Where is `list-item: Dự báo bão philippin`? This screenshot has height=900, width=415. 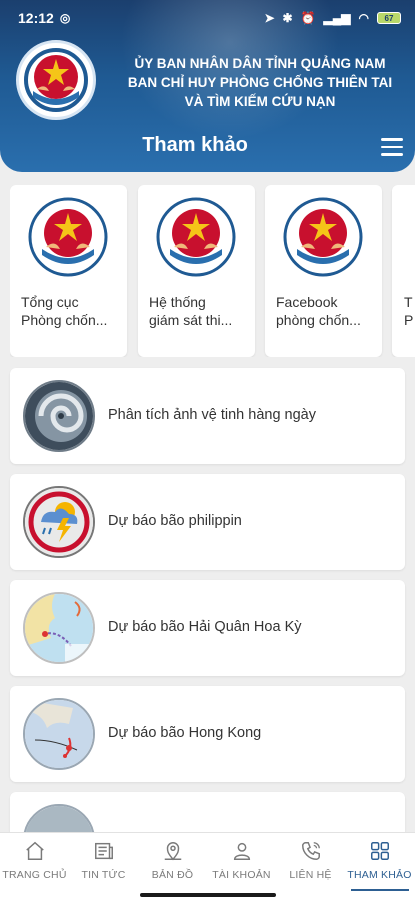 list-item: Dự báo bão philippin is located at coordinates (207, 522).